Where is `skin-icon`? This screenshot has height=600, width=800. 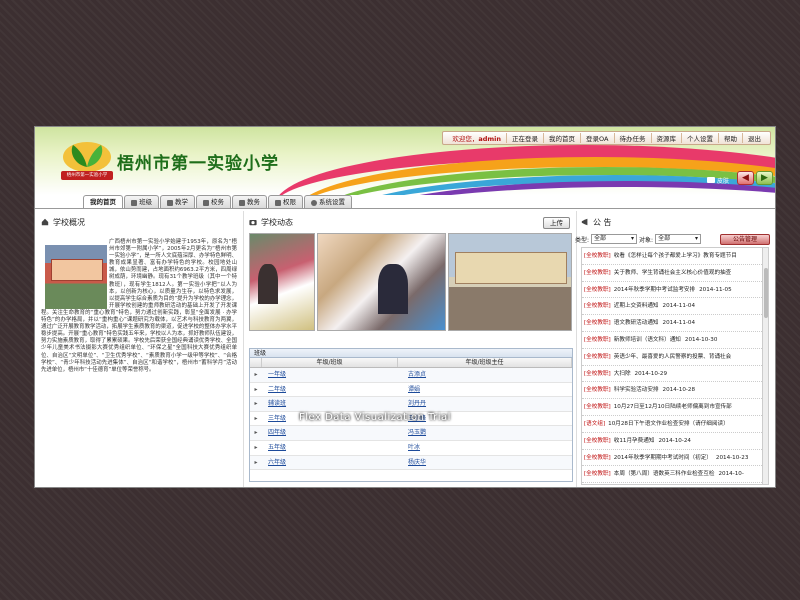
skin-icon is located at coordinates (711, 180).